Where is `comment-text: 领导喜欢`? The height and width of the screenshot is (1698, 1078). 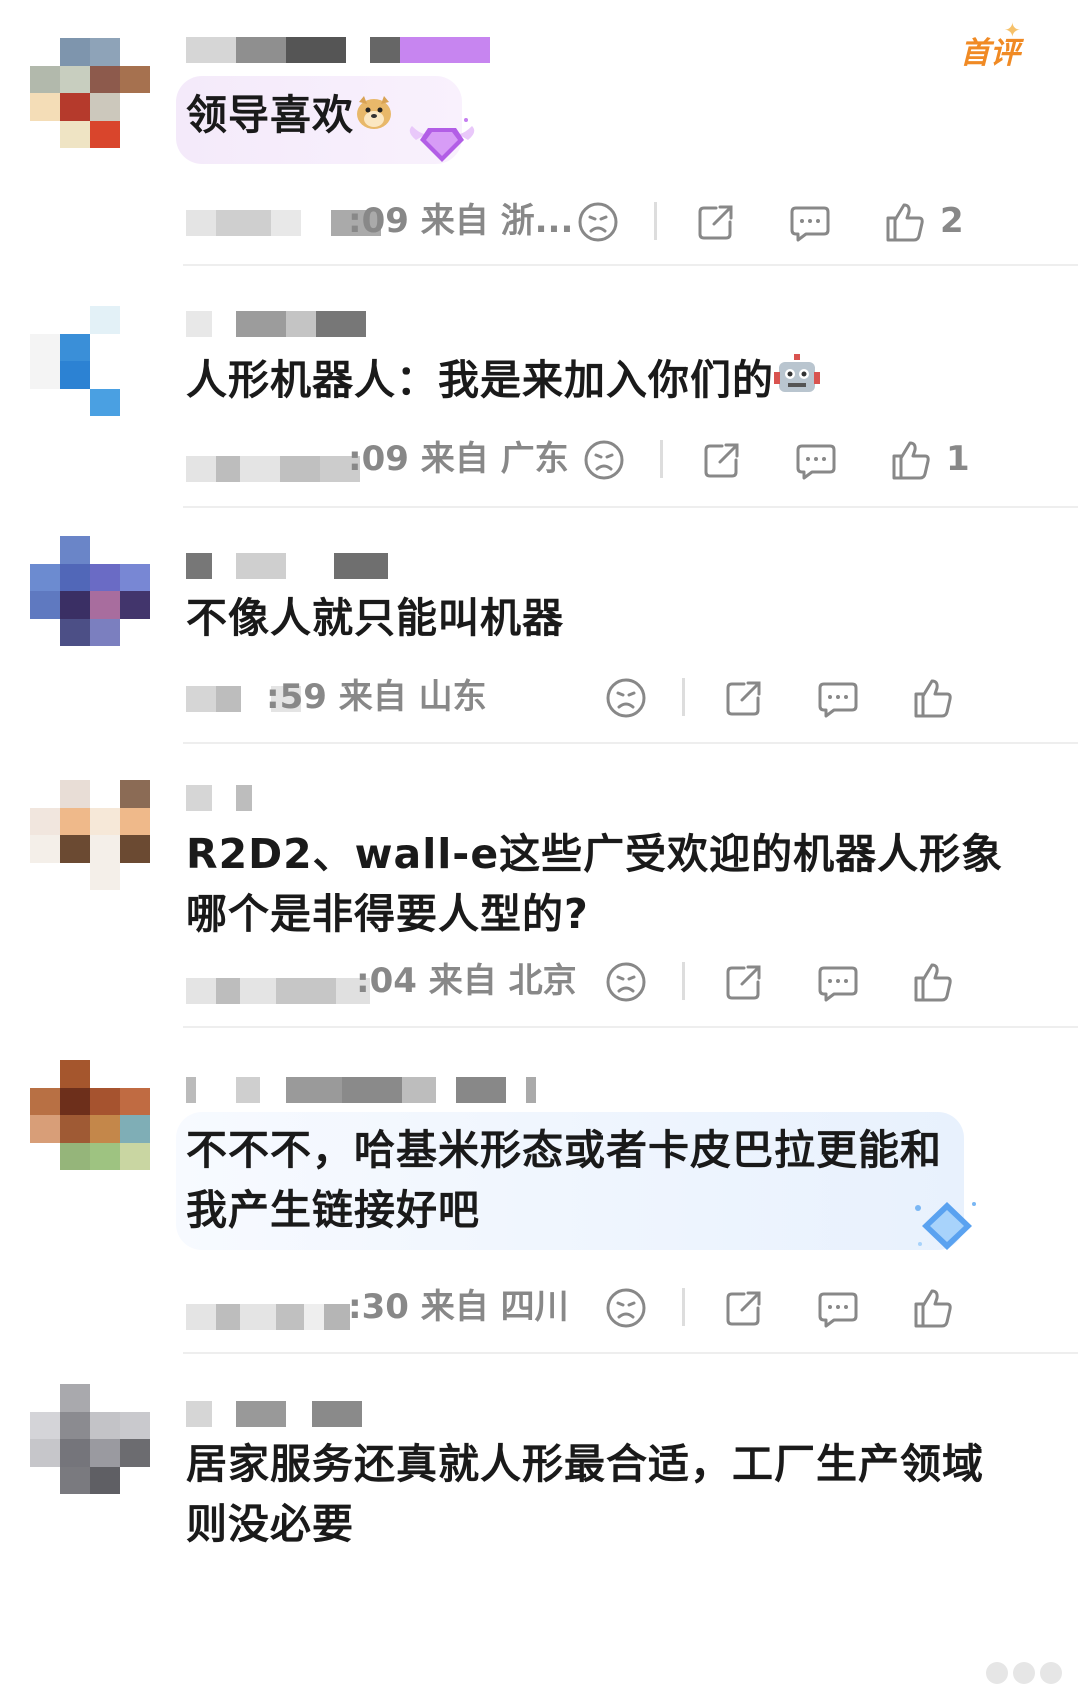 comment-text: 领导喜欢 is located at coordinates (290, 116).